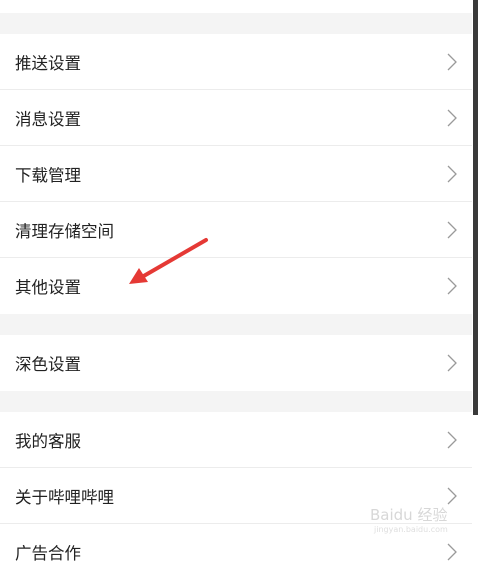  I want to click on top-spacer, so click(236, 6).